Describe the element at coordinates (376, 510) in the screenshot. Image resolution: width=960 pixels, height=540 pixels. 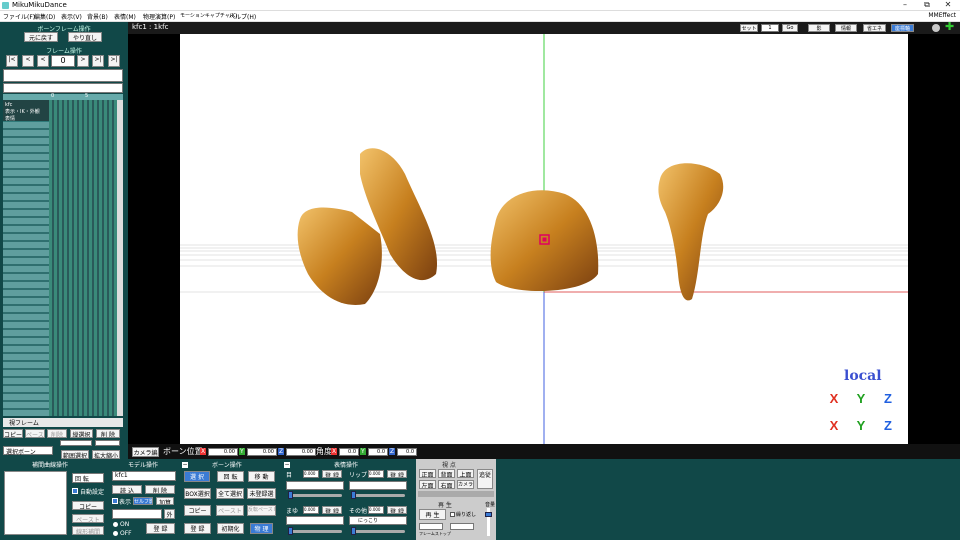
I see `other-value-input: 0.000` at that location.